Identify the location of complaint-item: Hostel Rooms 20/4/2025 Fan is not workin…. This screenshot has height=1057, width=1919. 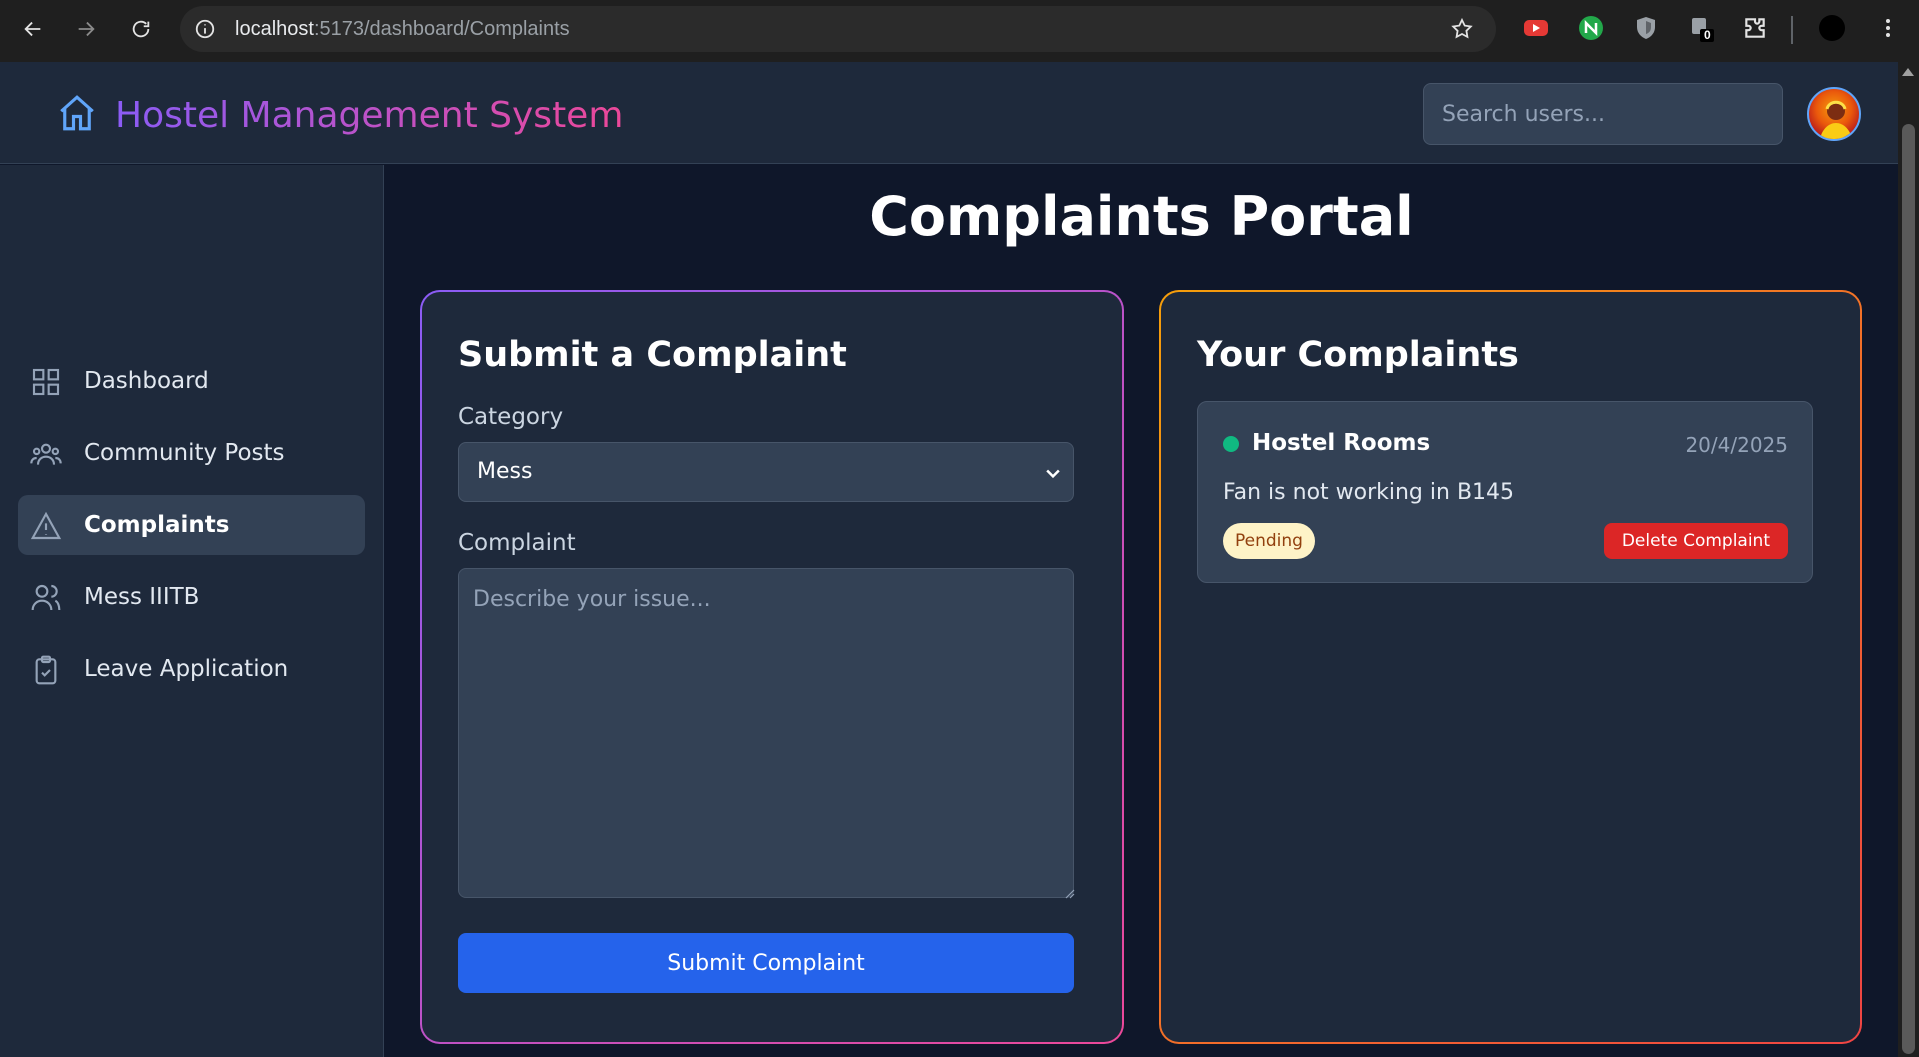
(1505, 492).